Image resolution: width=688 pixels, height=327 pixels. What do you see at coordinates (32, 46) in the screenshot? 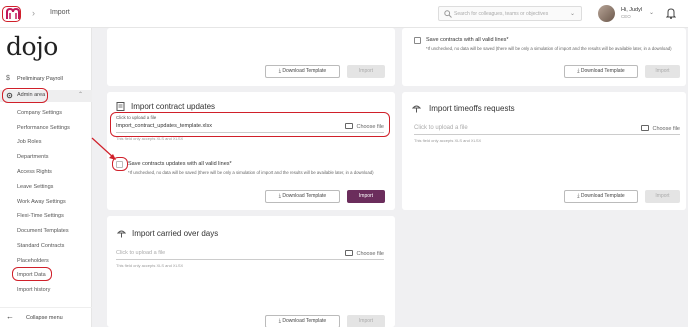
I see `brand-logo: dojo` at bounding box center [32, 46].